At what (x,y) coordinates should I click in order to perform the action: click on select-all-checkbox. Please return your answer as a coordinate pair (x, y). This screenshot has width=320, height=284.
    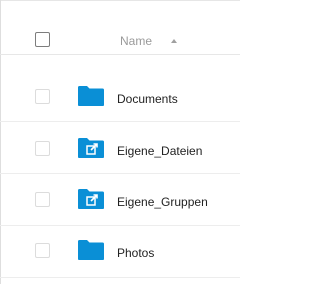
    Looking at the image, I should click on (42, 39).